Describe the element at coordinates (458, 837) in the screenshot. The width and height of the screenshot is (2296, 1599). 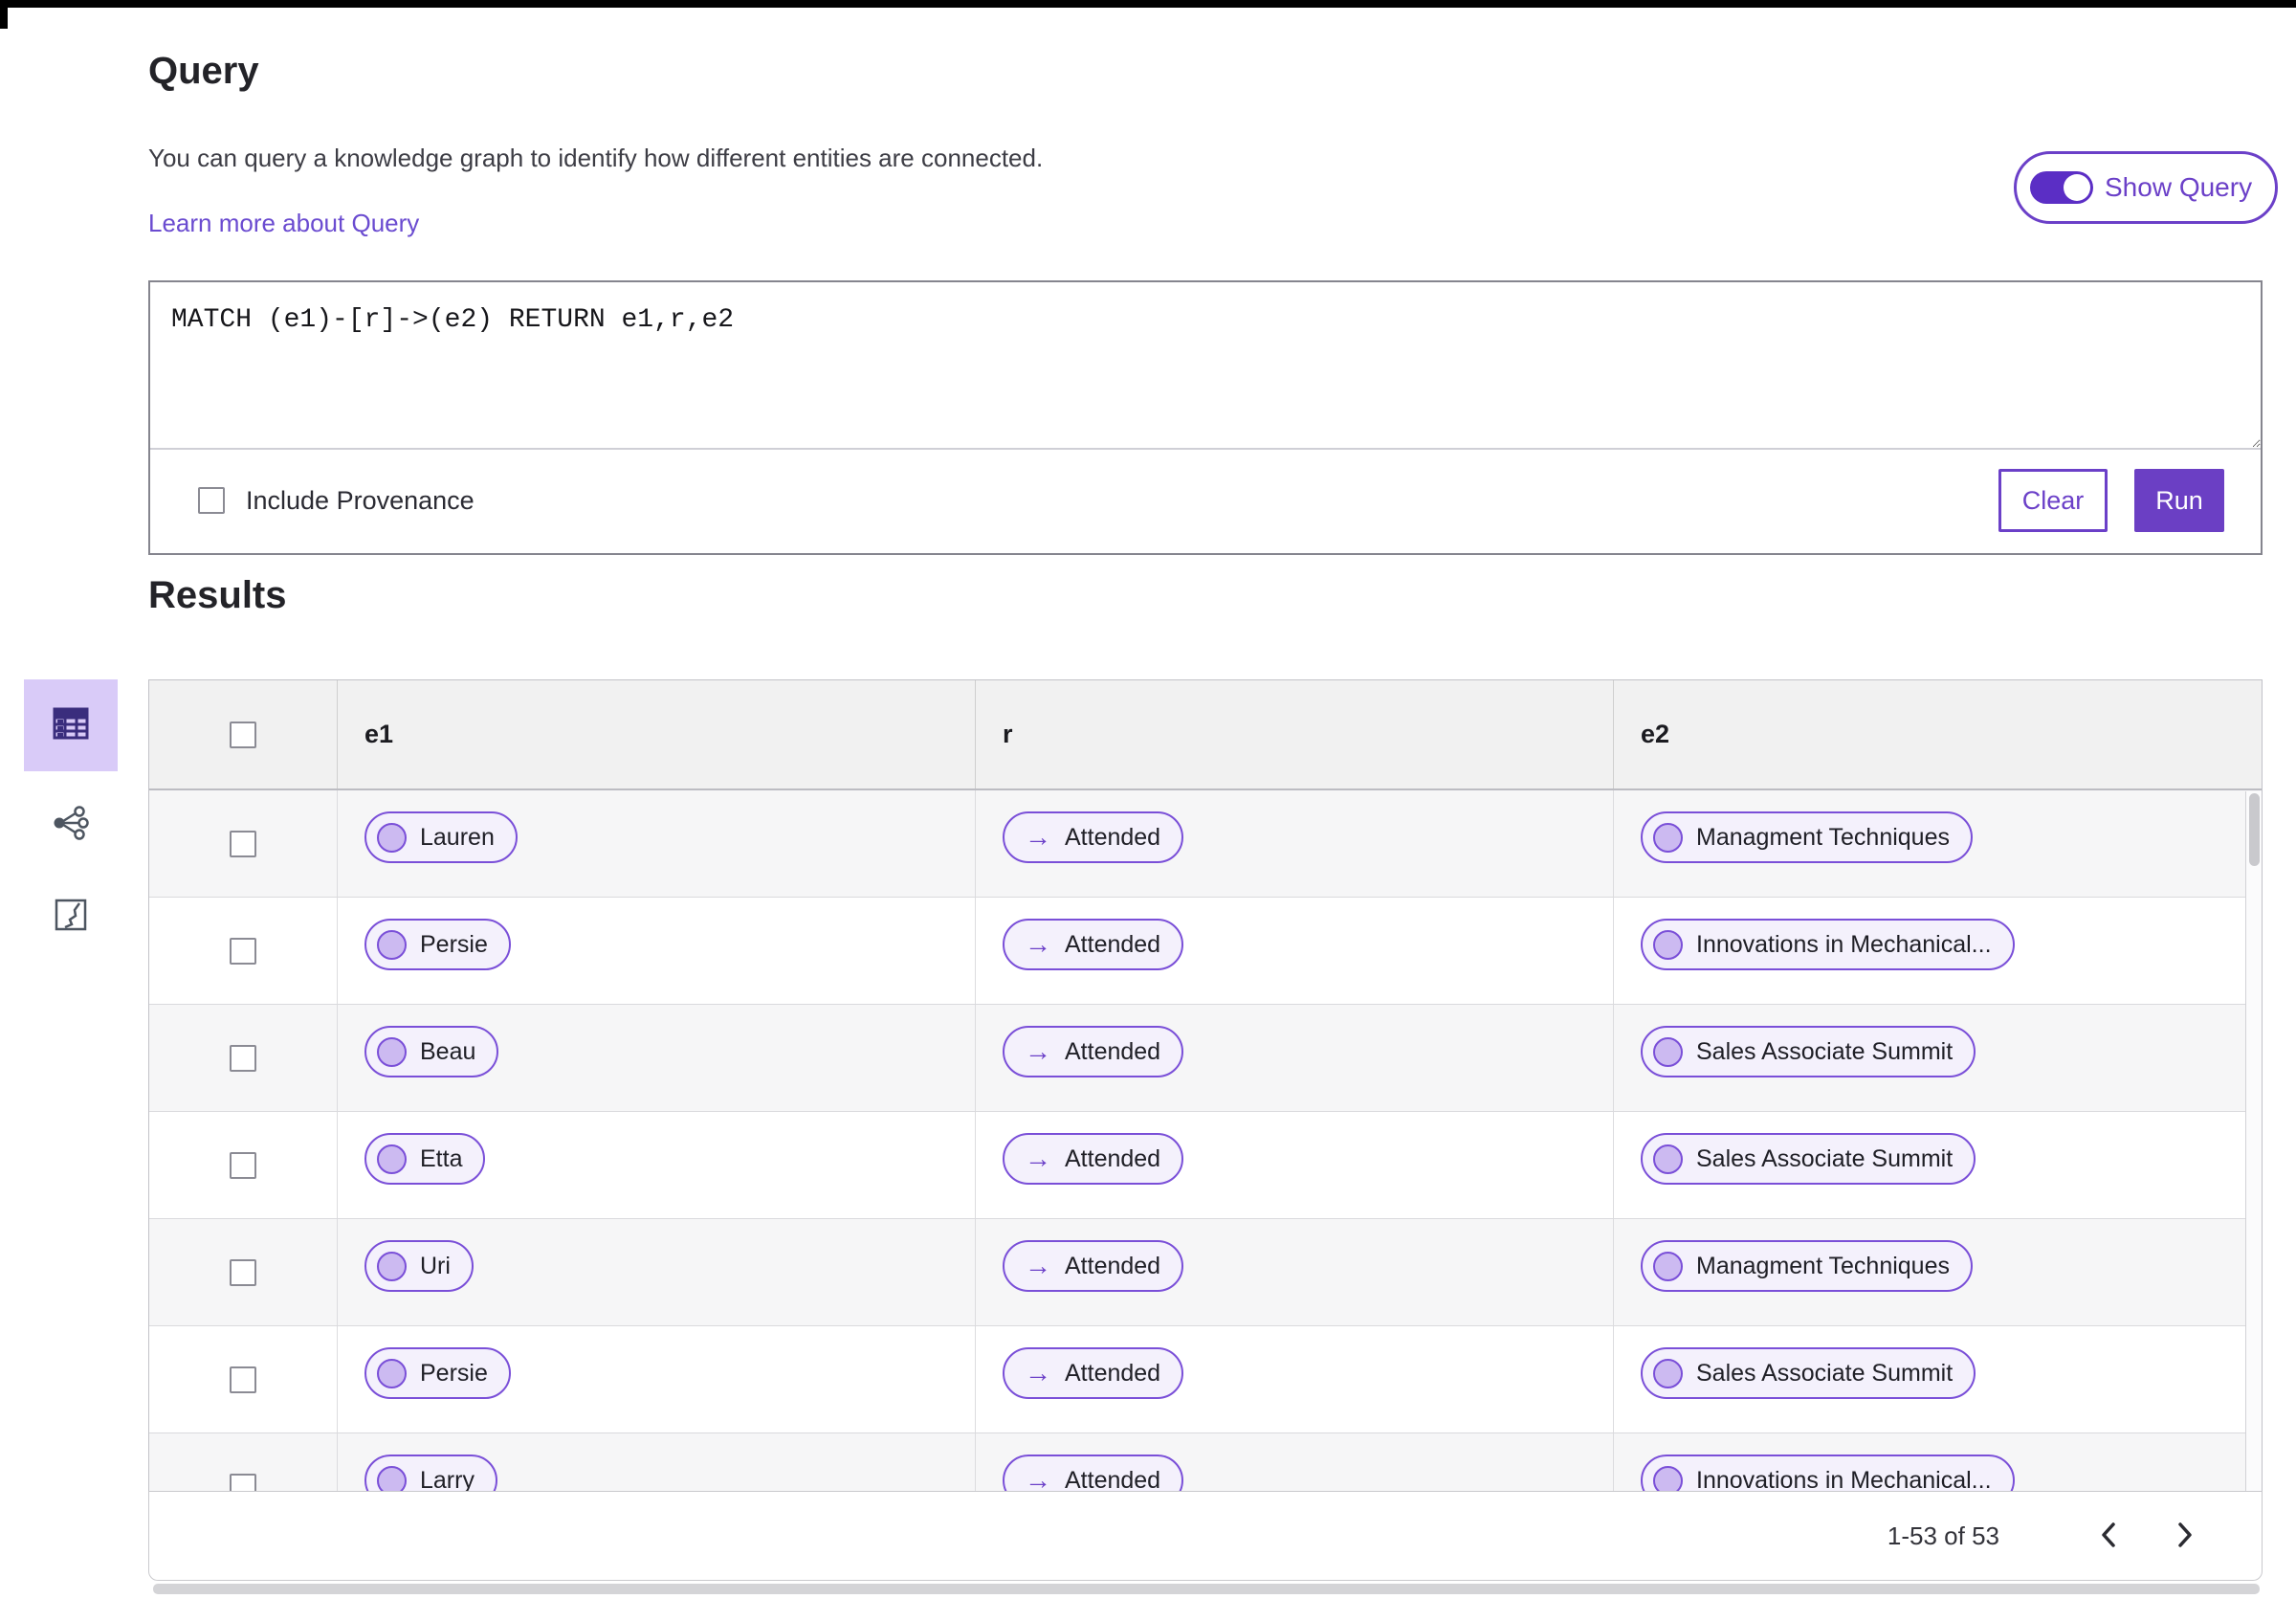
I see `entity-label: Lauren` at that location.